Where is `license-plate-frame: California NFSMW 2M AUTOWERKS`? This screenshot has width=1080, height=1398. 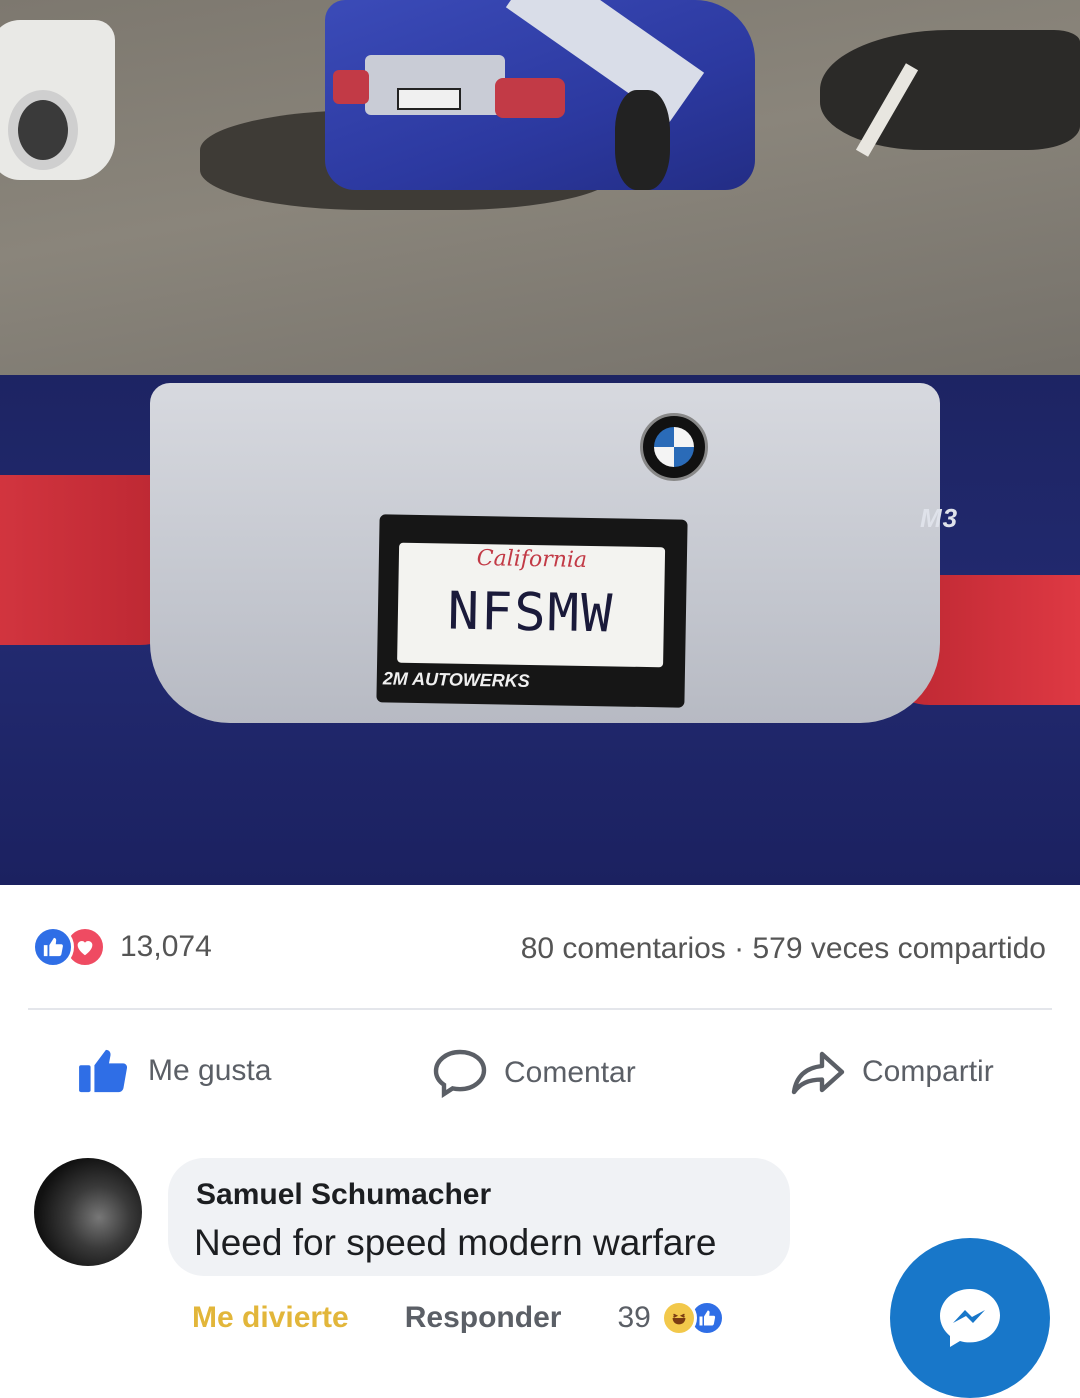 license-plate-frame: California NFSMW 2M AUTOWERKS is located at coordinates (532, 611).